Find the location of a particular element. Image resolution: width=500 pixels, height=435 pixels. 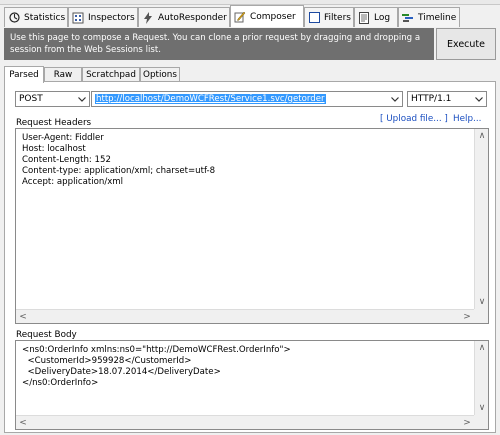

checkbox-icon is located at coordinates (314, 18).